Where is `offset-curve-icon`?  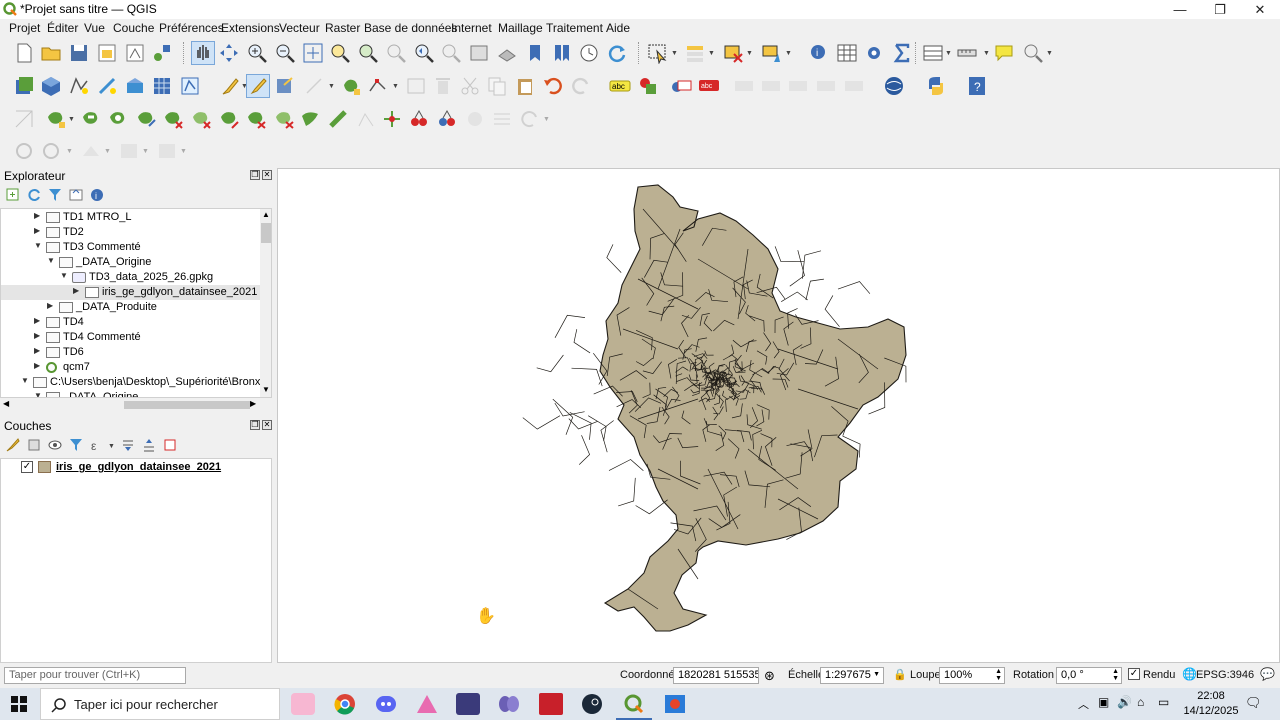
offset-curve-icon is located at coordinates (229, 119).